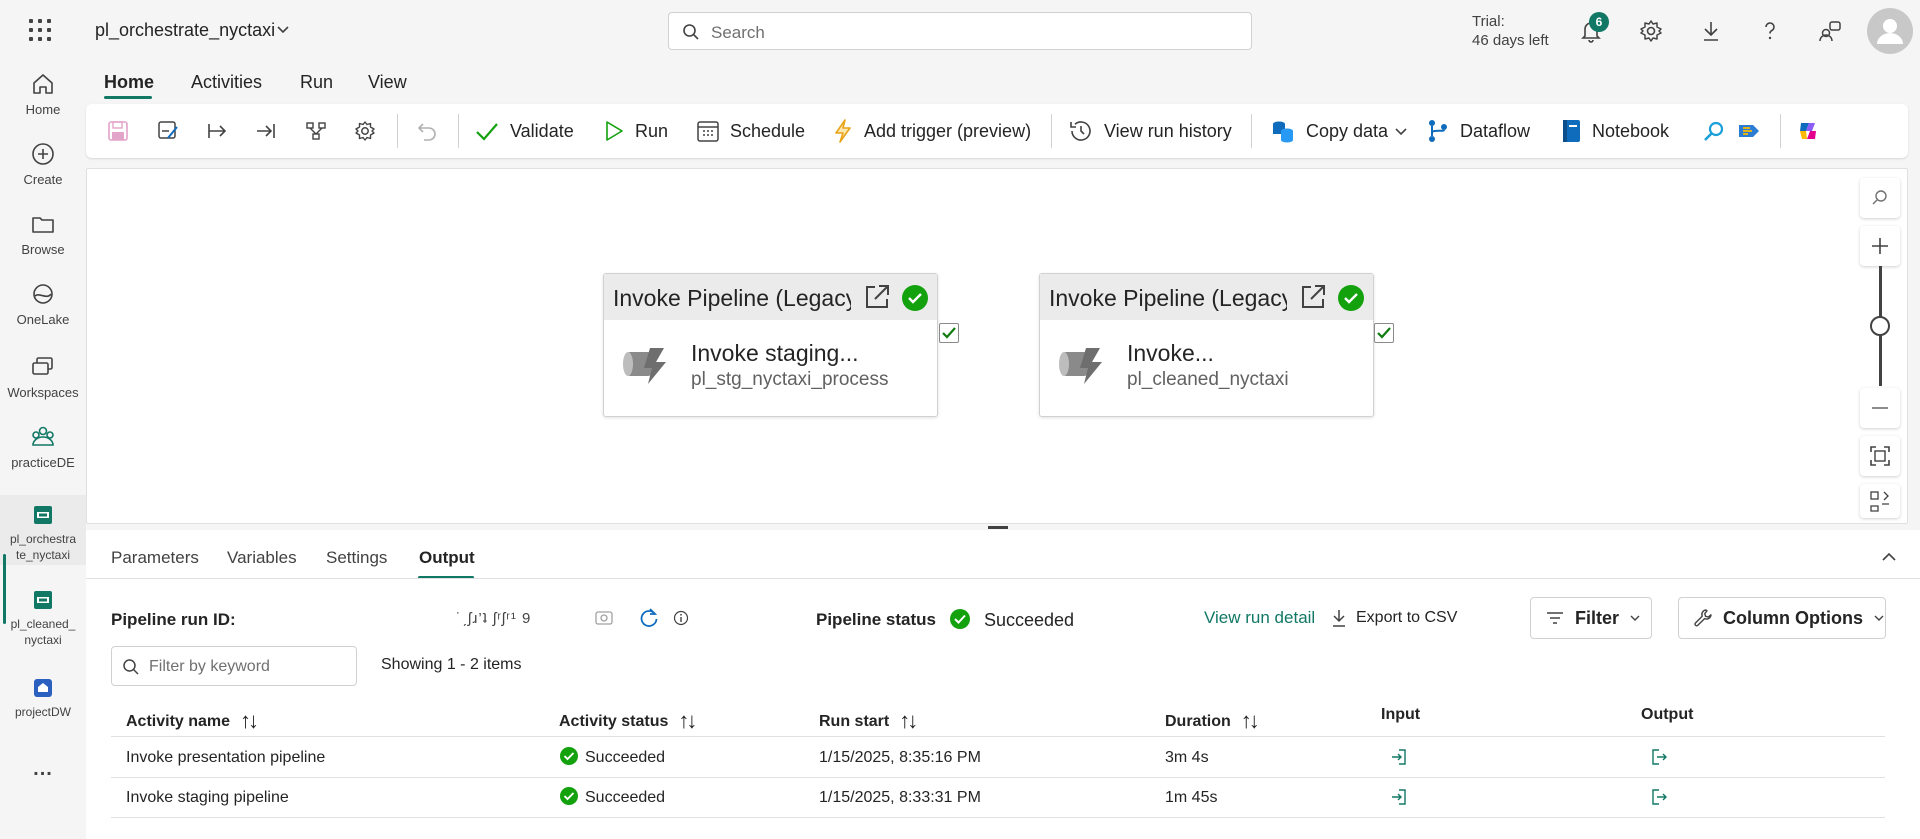  Describe the element at coordinates (681, 618) in the screenshot. I see `info-icon` at that location.